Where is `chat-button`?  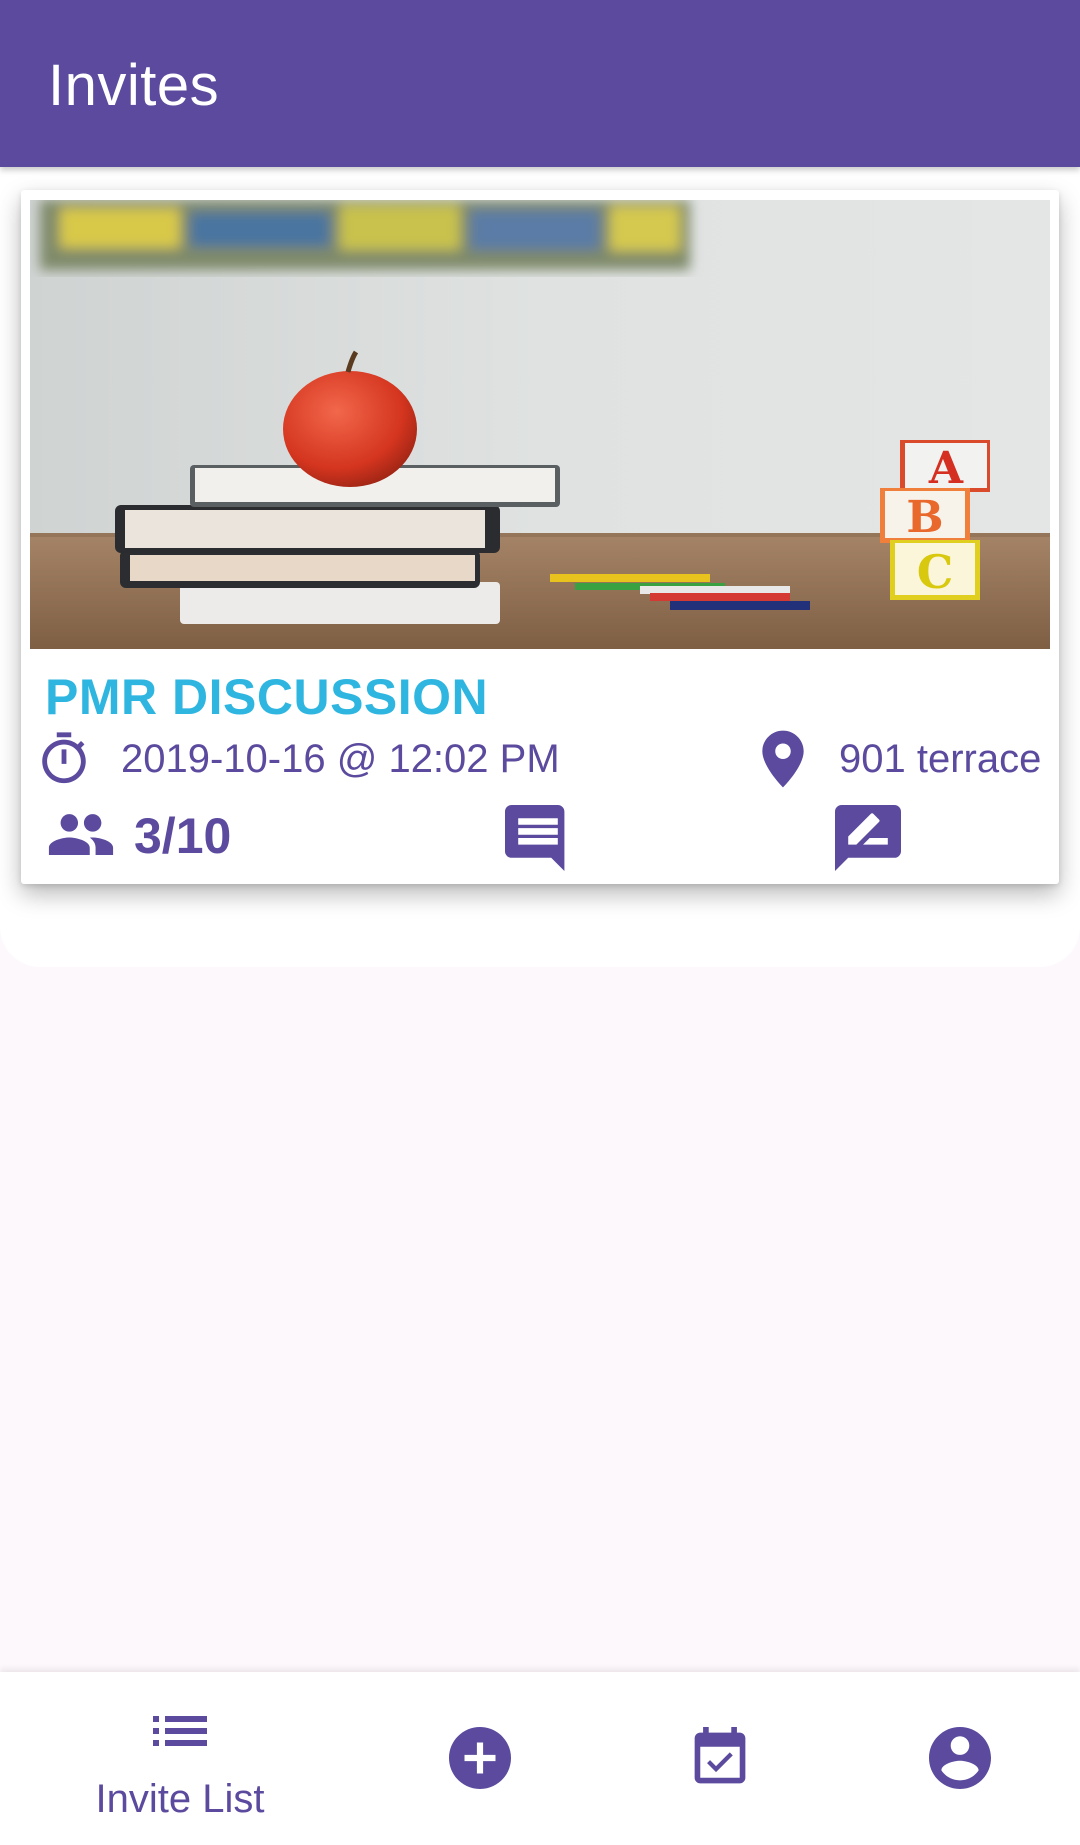 chat-button is located at coordinates (538, 838).